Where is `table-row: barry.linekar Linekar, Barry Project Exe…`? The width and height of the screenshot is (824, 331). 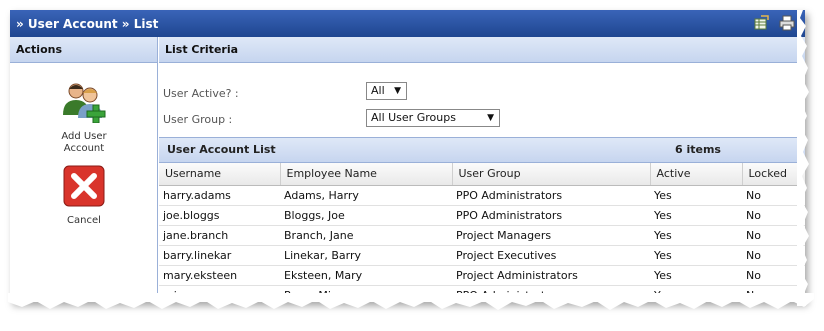
table-row: barry.linekar Linekar, Barry Project Exe… is located at coordinates (482, 255).